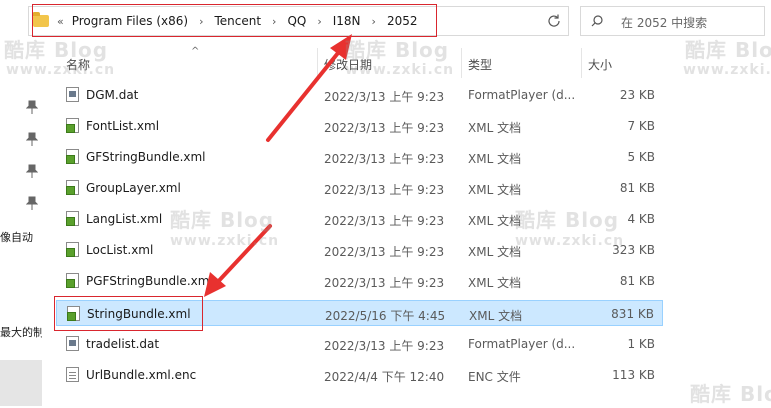 Image resolution: width=771 pixels, height=408 pixels. Describe the element at coordinates (141, 375) in the screenshot. I see `file-name: UrlBundle.xml.enc` at that location.